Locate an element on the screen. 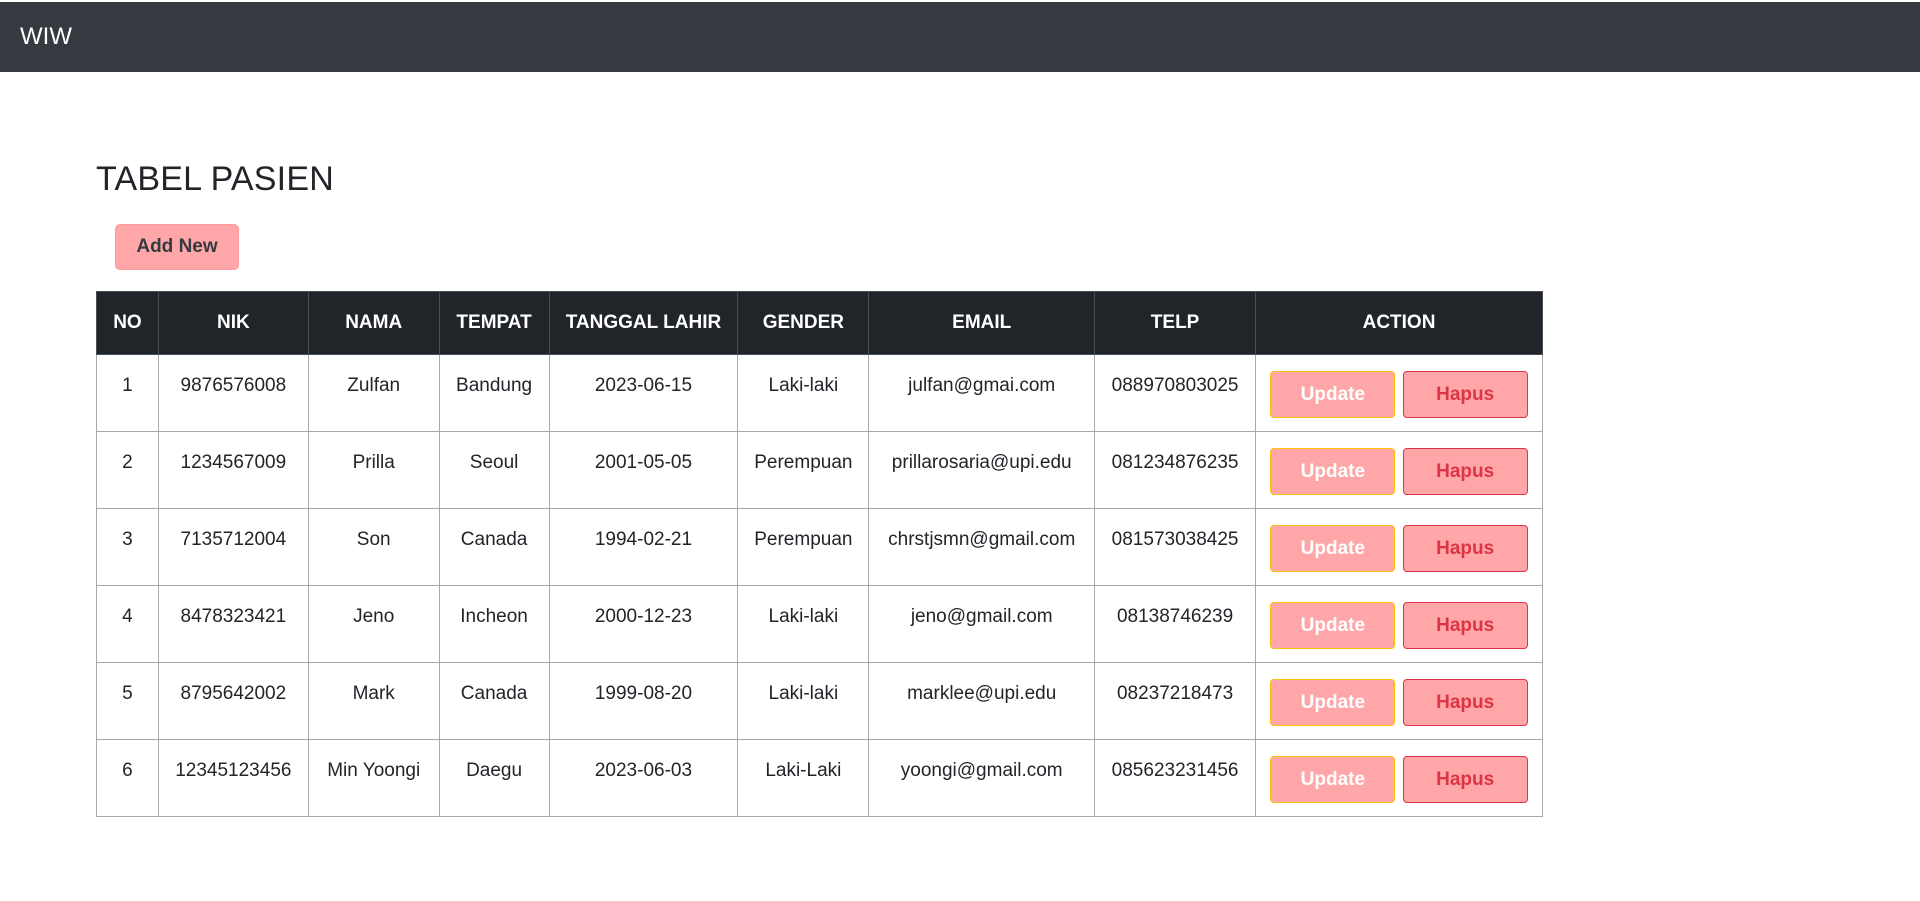  cell-no: 4 is located at coordinates (127, 624).